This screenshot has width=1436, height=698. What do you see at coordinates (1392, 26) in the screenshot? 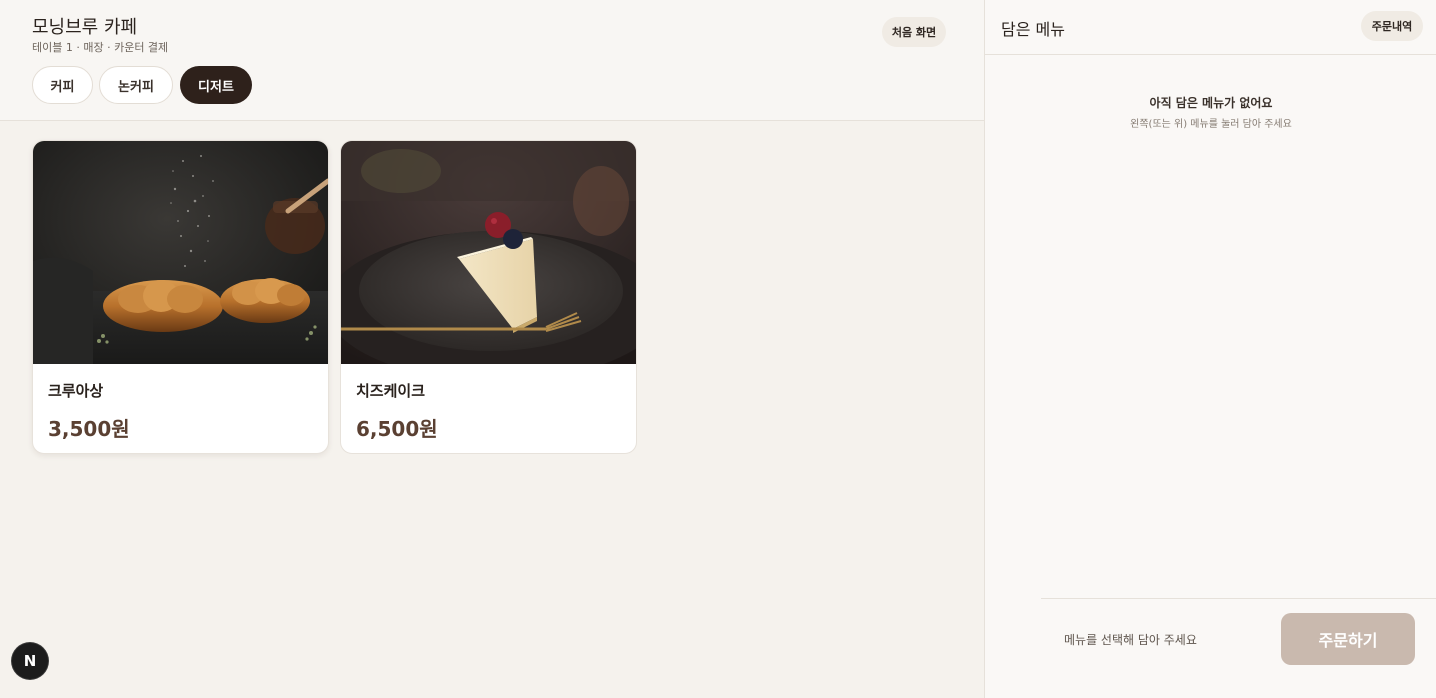
I see `order-history-button: 주문내역` at bounding box center [1392, 26].